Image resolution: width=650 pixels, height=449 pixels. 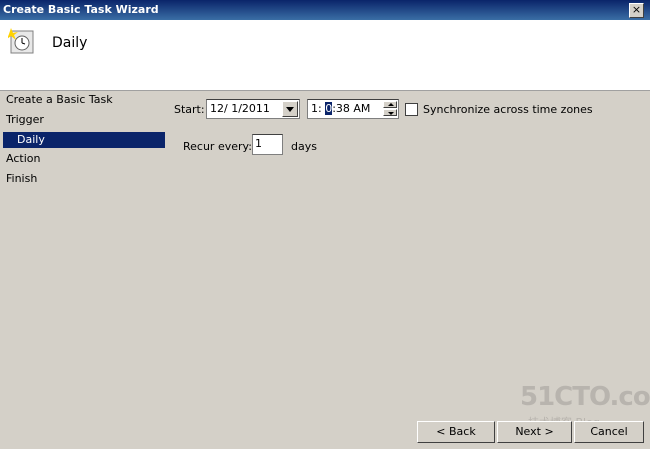 I want to click on recur-unit-label: days, so click(x=304, y=146).